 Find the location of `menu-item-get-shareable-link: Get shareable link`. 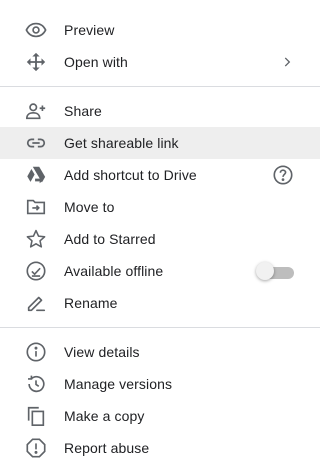

menu-item-get-shareable-link: Get shareable link is located at coordinates (160, 143).